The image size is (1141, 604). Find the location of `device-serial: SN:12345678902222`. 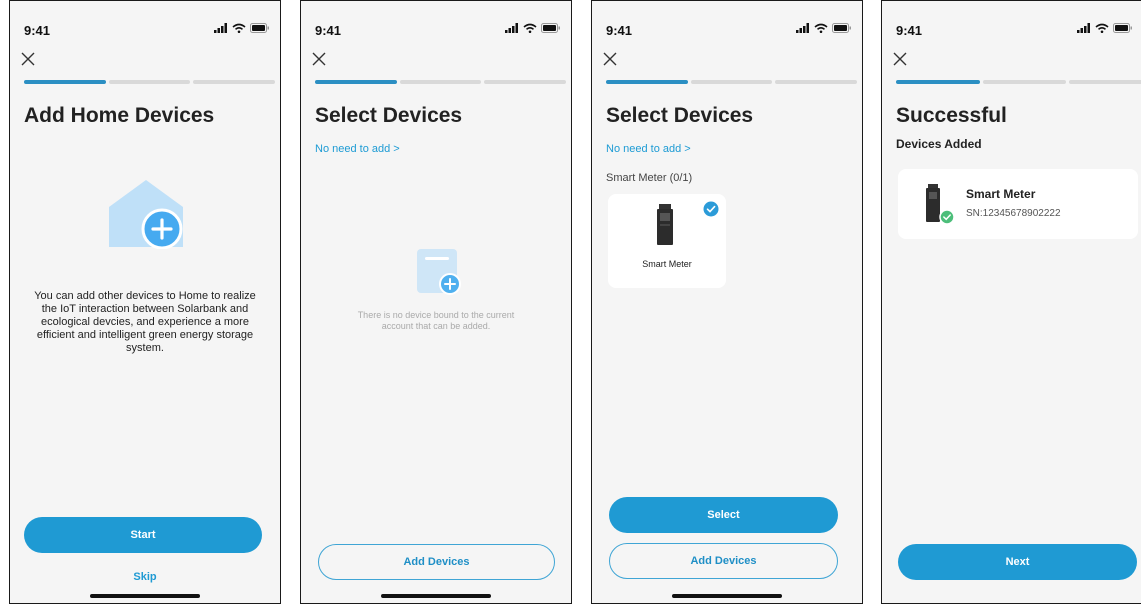

device-serial: SN:12345678902222 is located at coordinates (1013, 213).